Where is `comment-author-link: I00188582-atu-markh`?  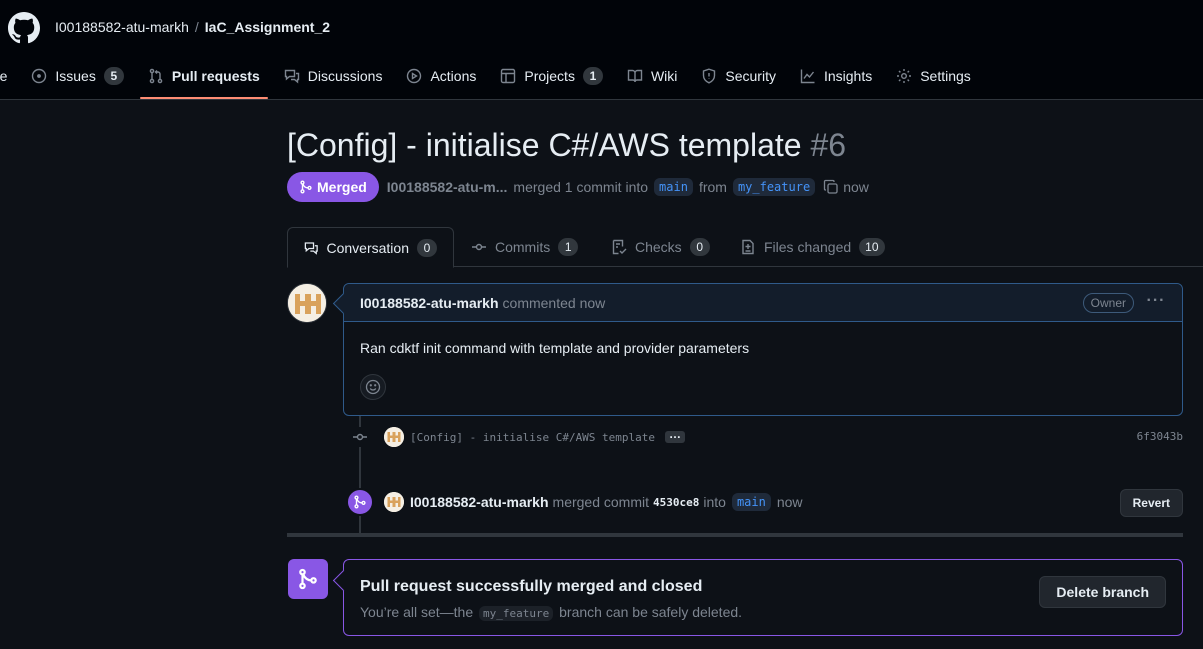 comment-author-link: I00188582-atu-markh is located at coordinates (429, 303).